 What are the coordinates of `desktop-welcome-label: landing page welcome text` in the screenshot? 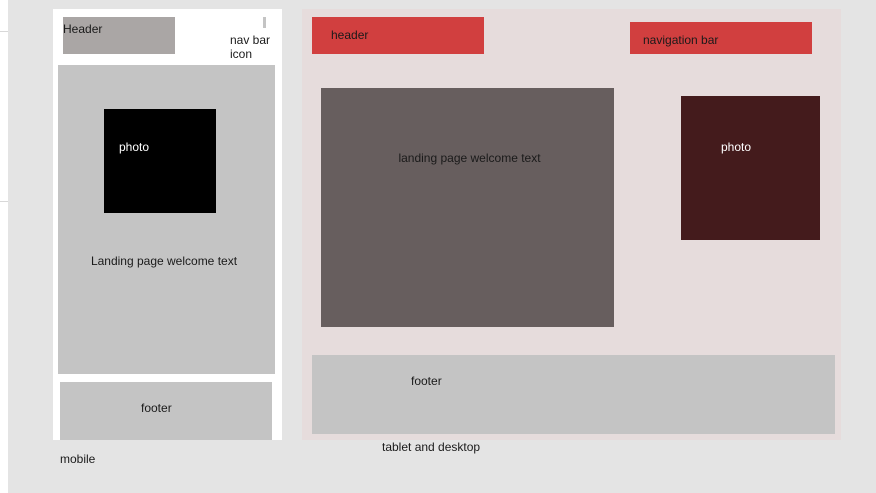 It's located at (469, 158).